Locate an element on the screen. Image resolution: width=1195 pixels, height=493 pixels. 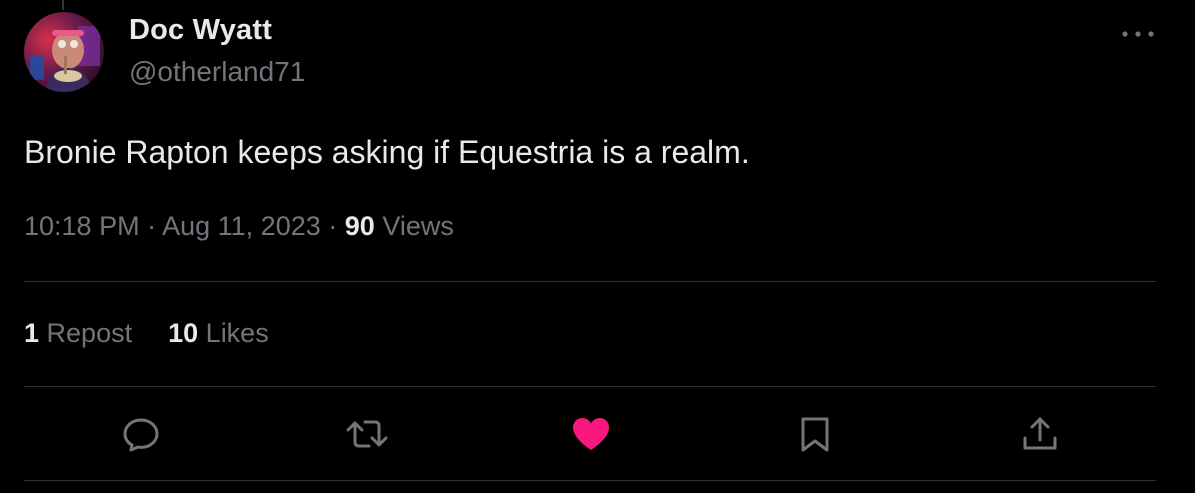
likes-stat: 10 Likes is located at coordinates (218, 333).